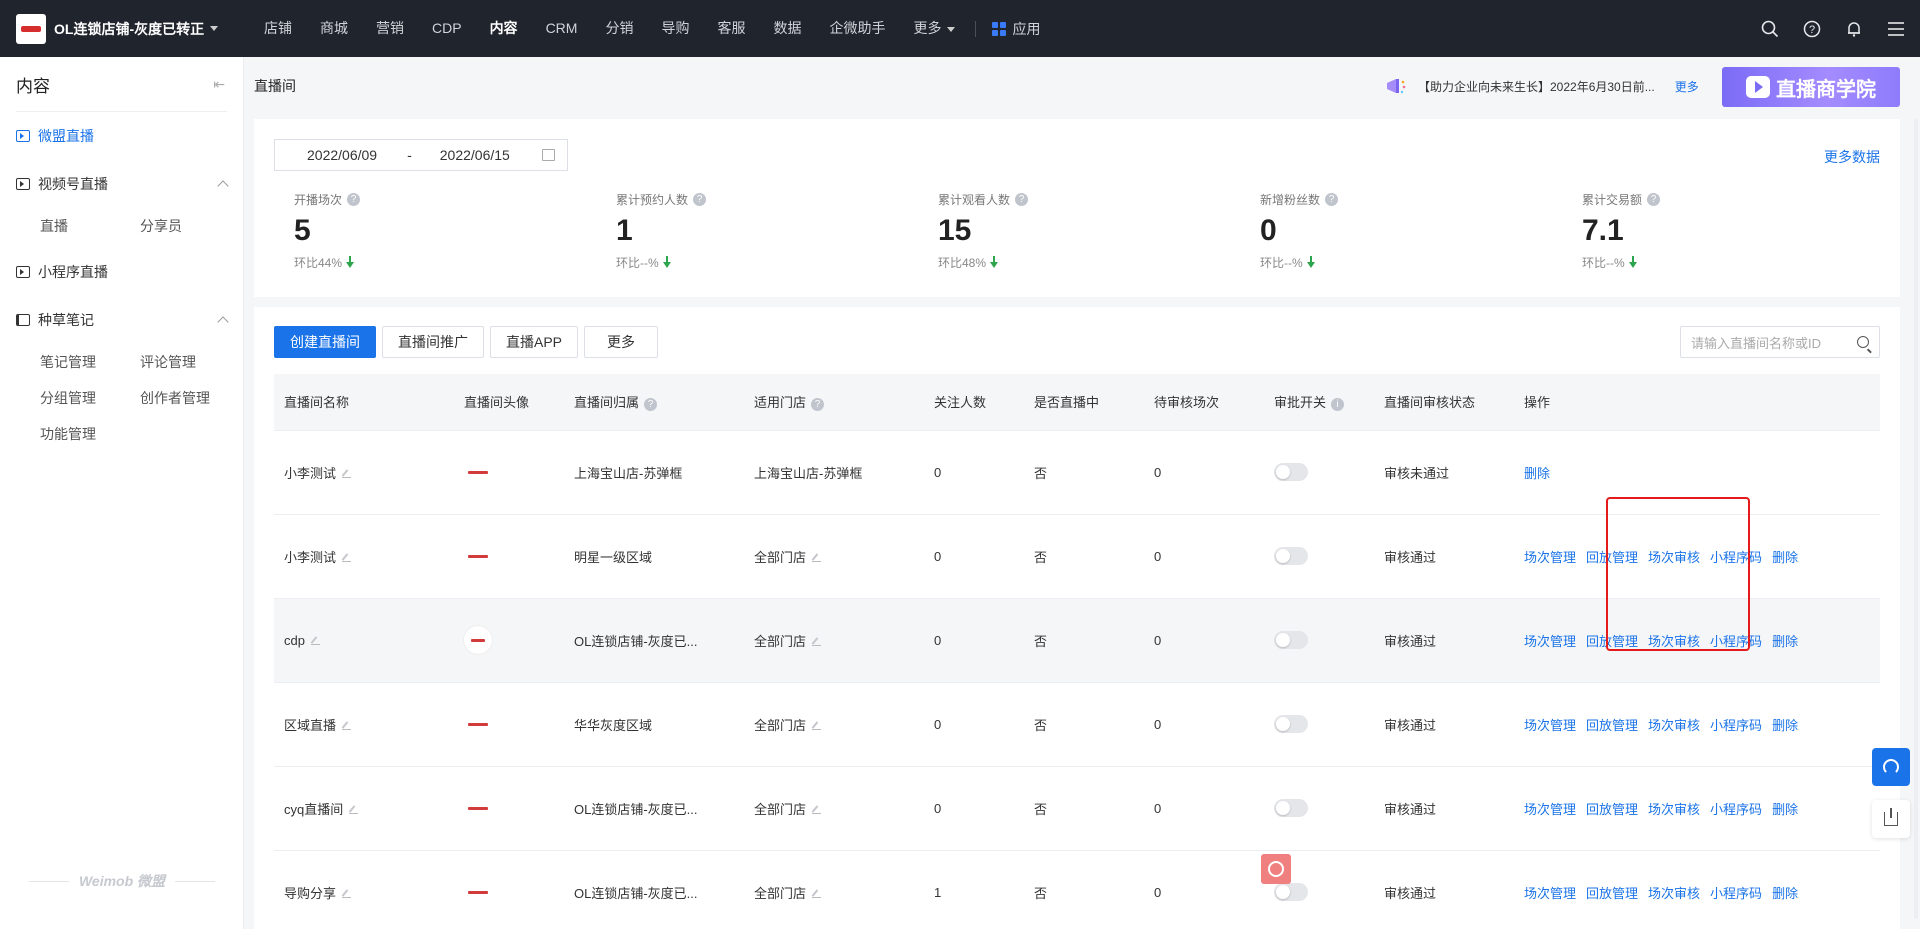 The image size is (1920, 929). I want to click on floating-search-icon, so click(1276, 869).